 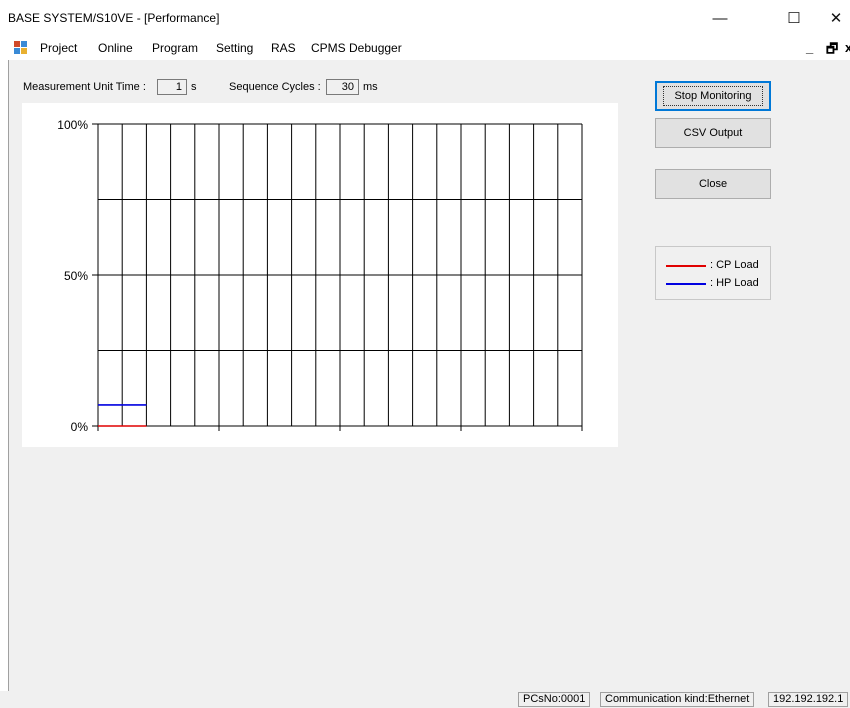 I want to click on legend: : CP Load : HP Load, so click(x=713, y=273).